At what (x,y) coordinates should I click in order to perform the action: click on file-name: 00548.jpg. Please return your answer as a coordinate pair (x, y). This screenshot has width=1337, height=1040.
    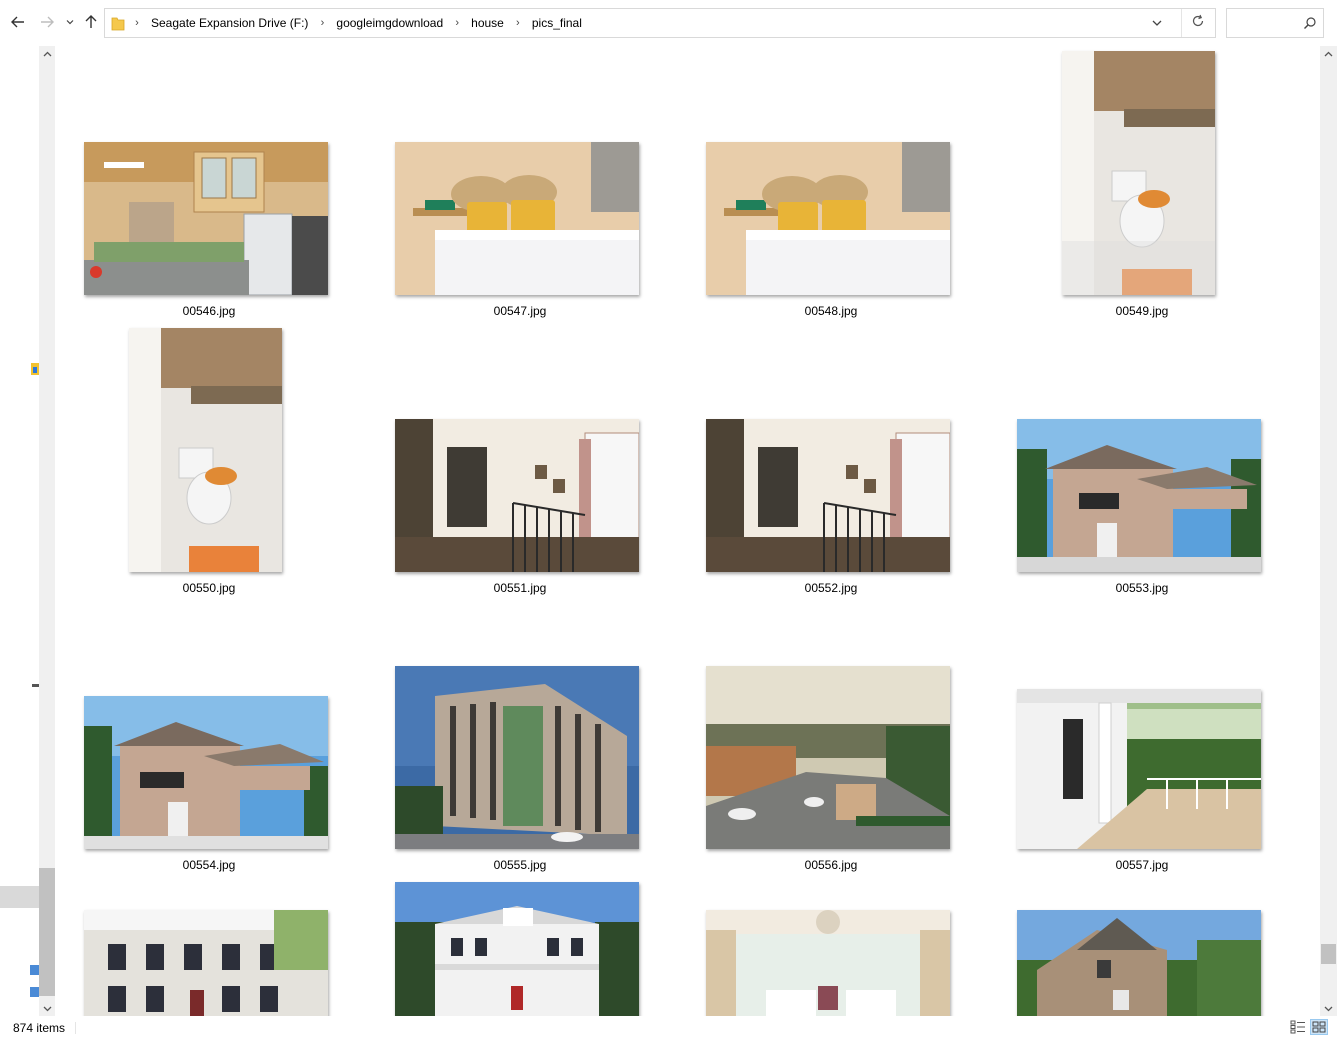
    Looking at the image, I should click on (831, 311).